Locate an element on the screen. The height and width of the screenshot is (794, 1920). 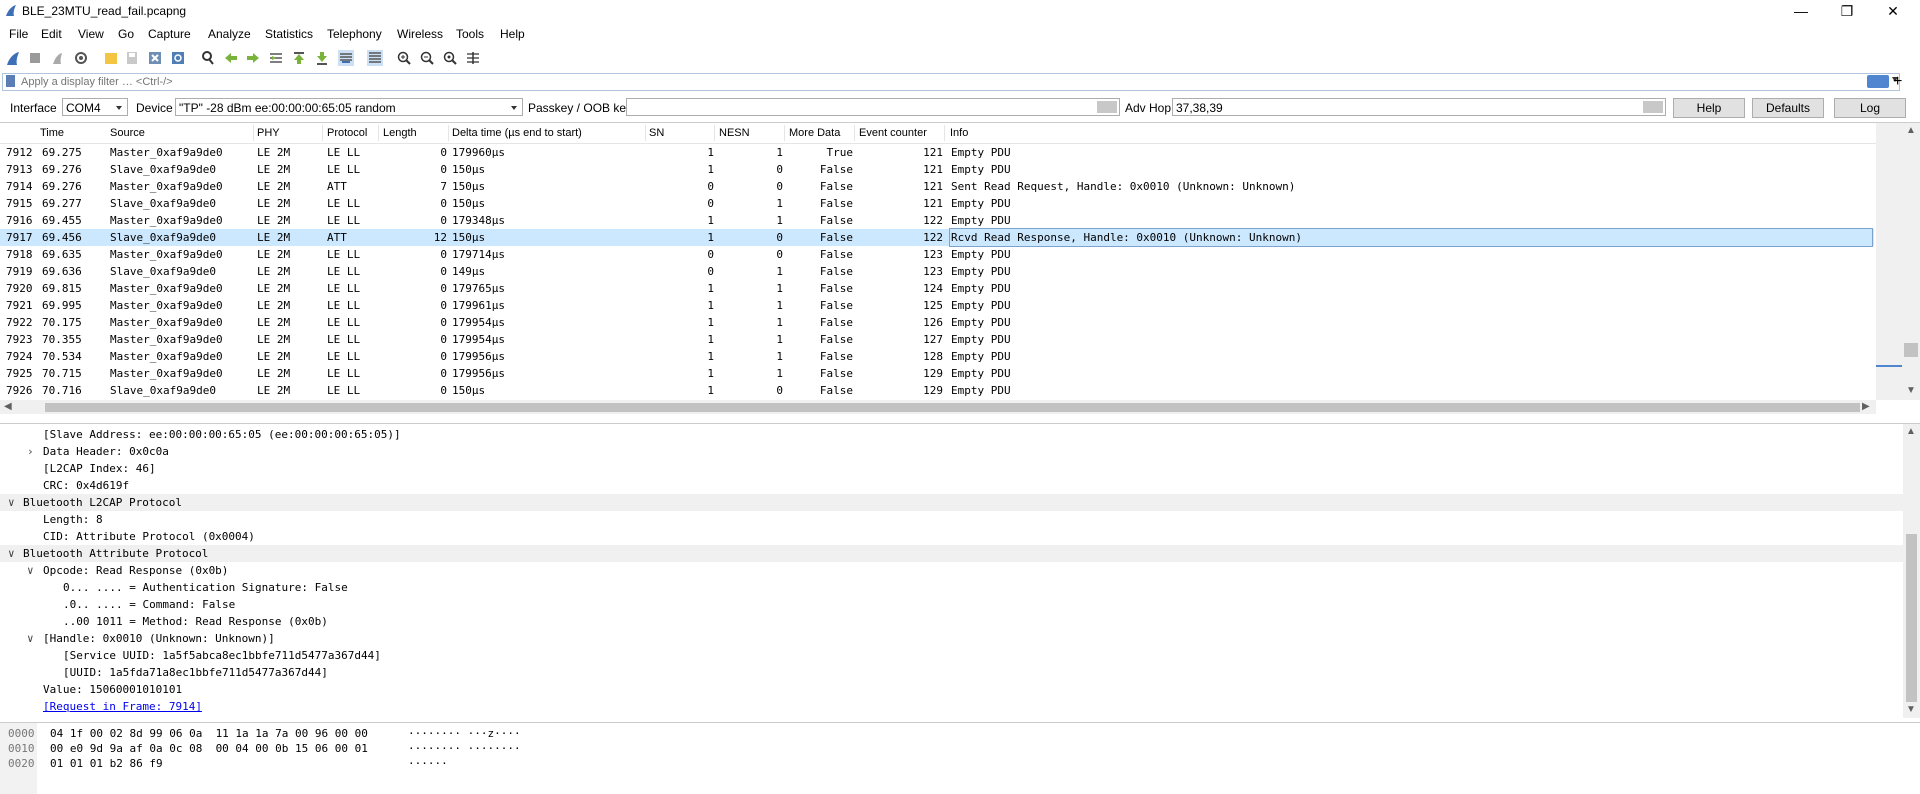
last-icon is located at coordinates (322, 58).